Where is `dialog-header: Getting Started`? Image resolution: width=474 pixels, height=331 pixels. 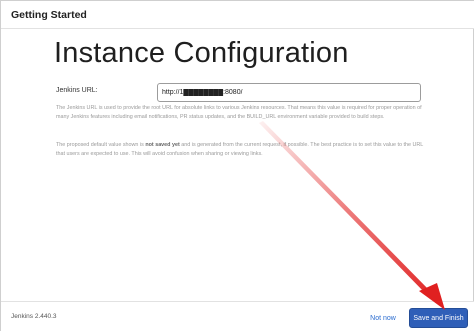
dialog-header: Getting Started is located at coordinates (237, 15).